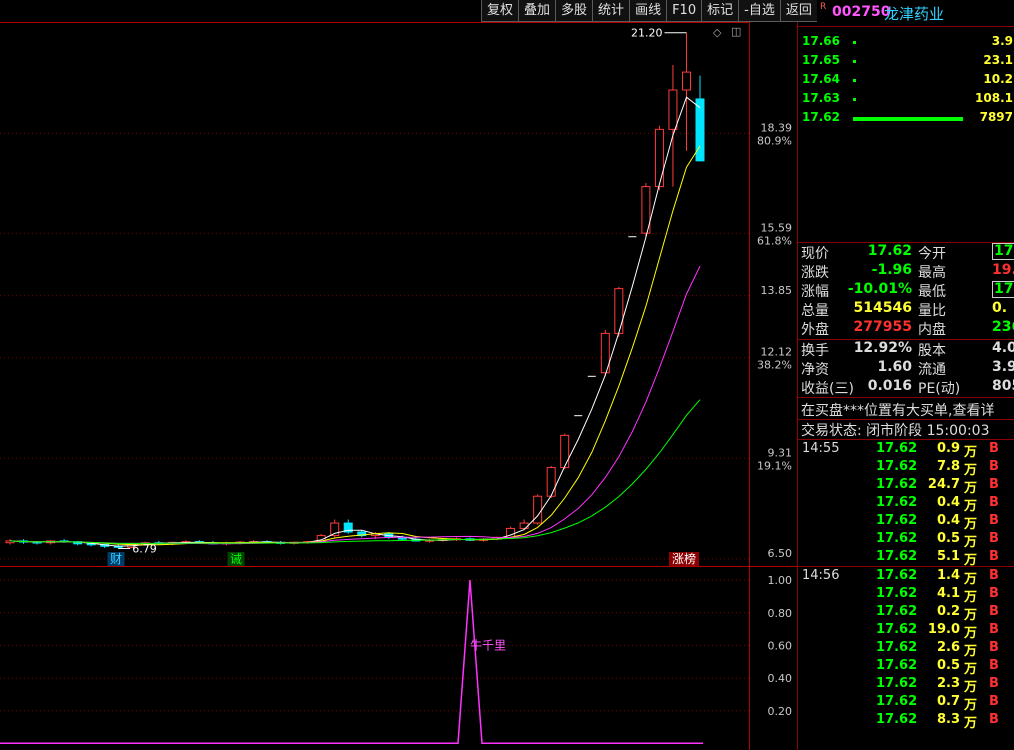 The image size is (1014, 750). What do you see at coordinates (574, 11) in the screenshot?
I see `multi-stock-button: 多股` at bounding box center [574, 11].